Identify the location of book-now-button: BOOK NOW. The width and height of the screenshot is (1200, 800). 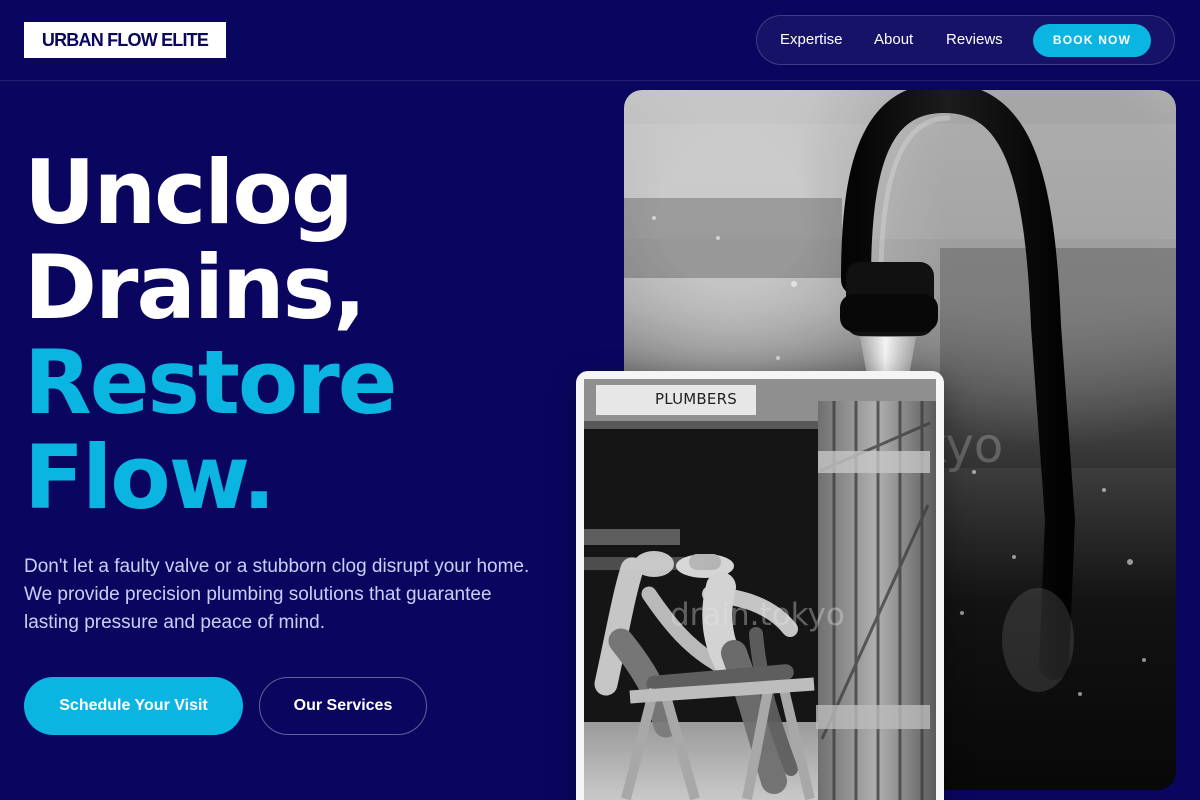
(1092, 40).